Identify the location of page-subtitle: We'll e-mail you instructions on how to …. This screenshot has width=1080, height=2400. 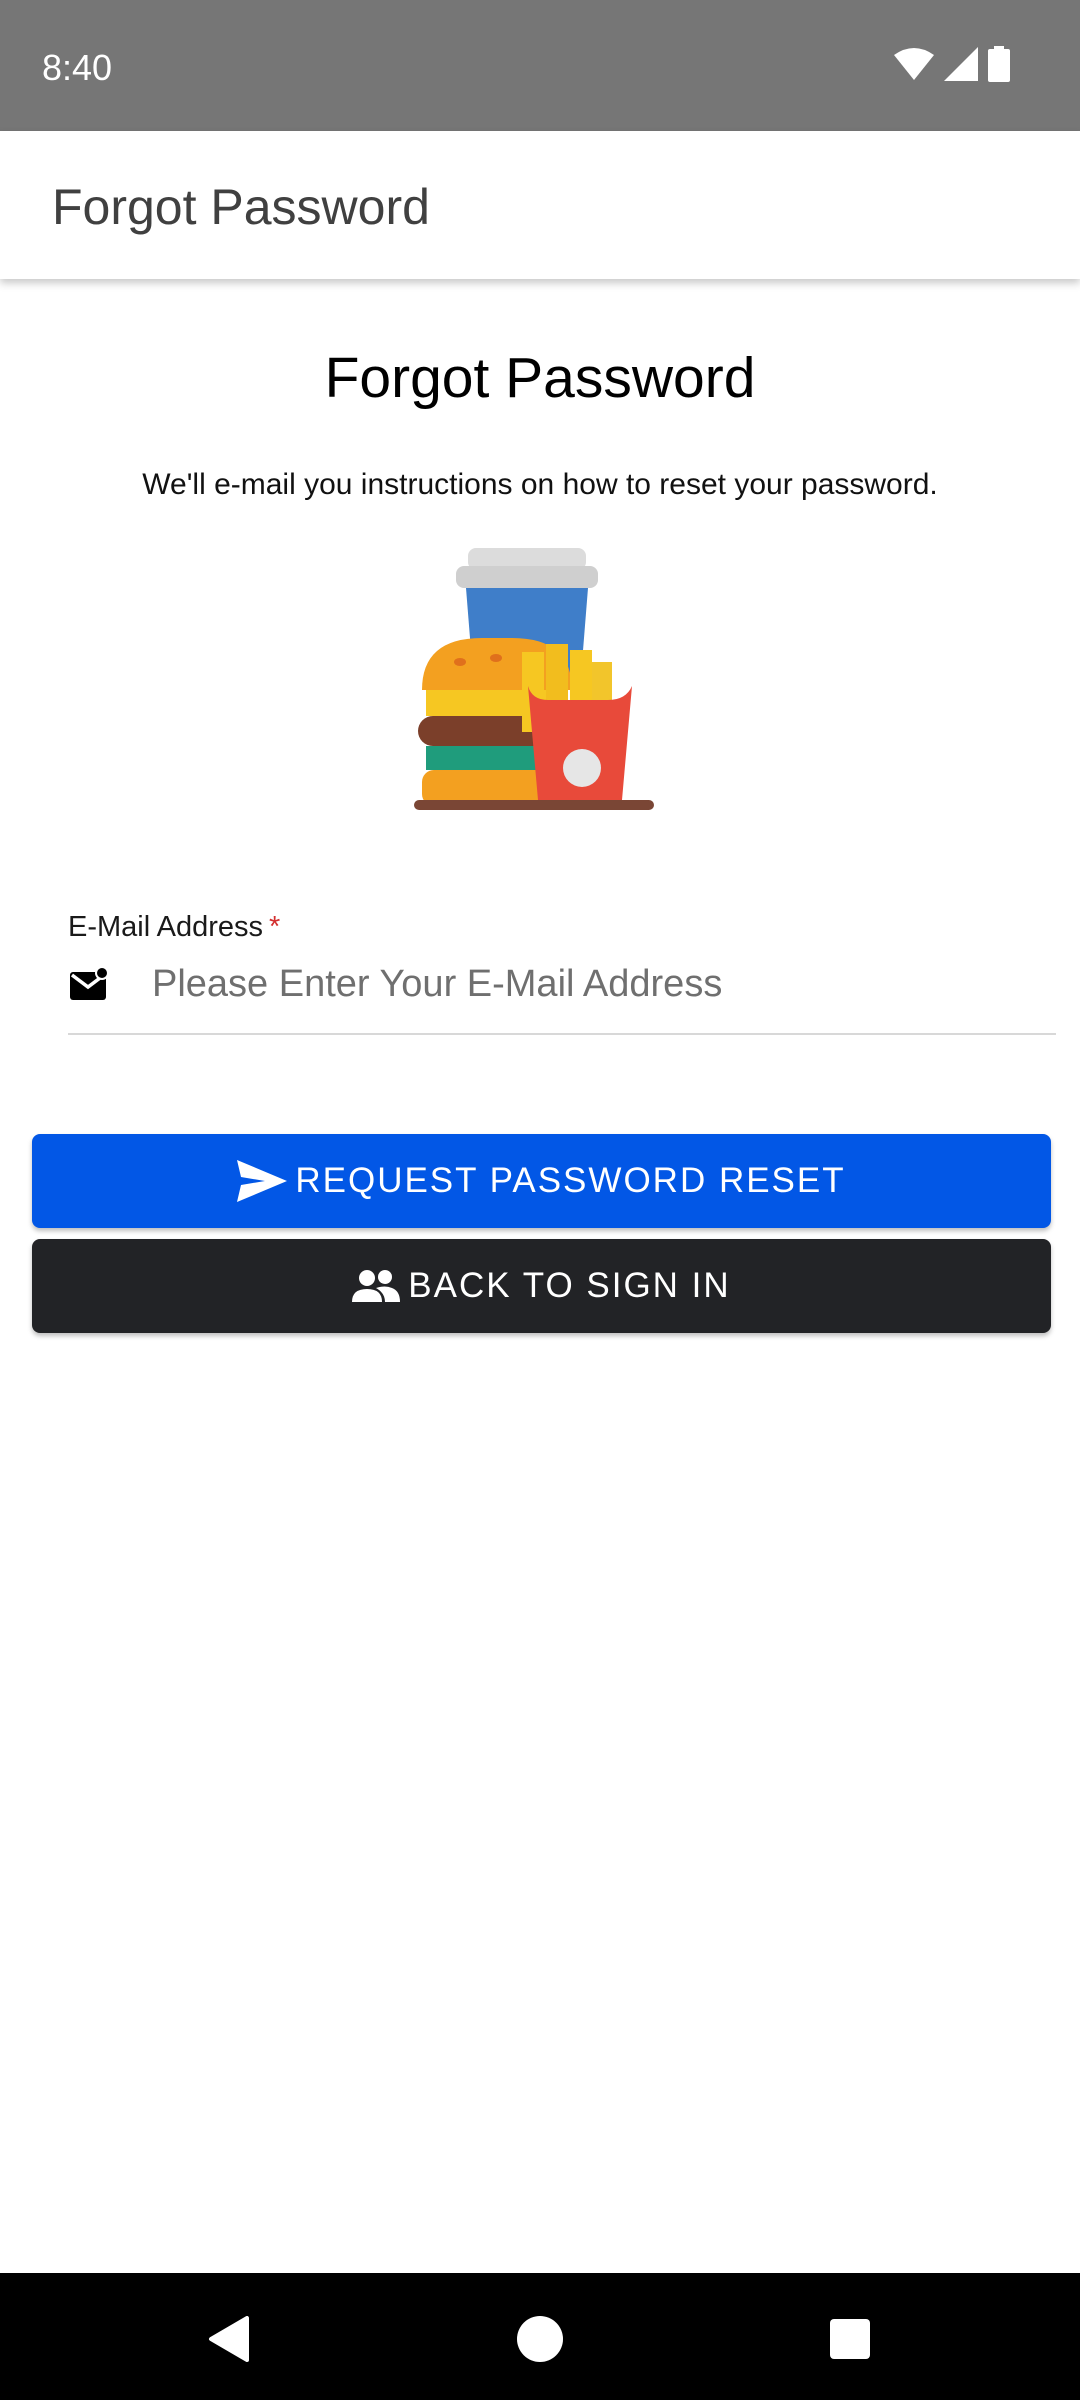
(540, 484).